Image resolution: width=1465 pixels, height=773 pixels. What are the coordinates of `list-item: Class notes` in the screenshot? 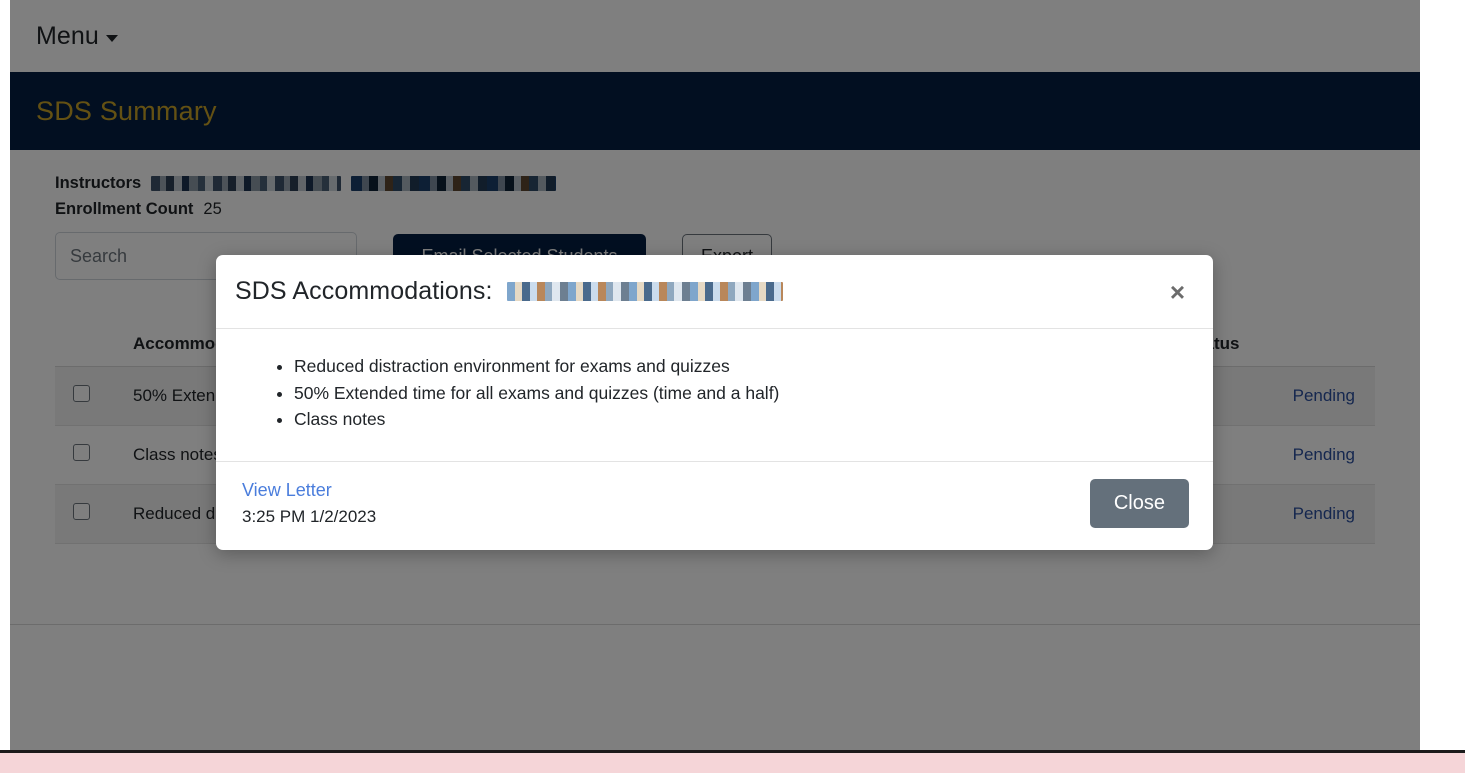 It's located at (740, 419).